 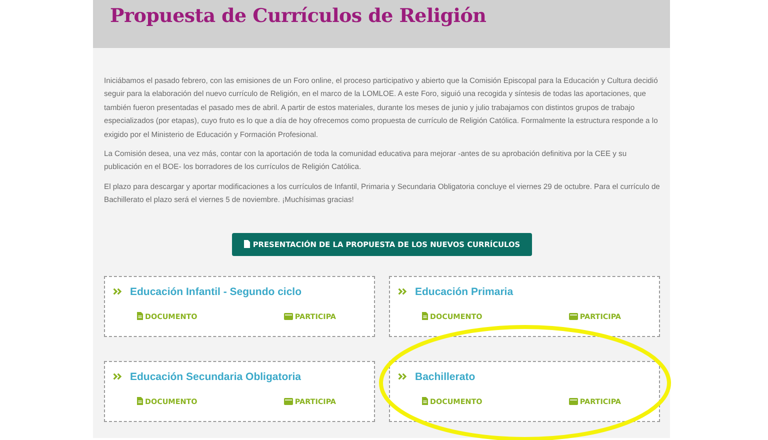 What do you see at coordinates (215, 376) in the screenshot?
I see `card-title: Educación Secundaria Obligatoria` at bounding box center [215, 376].